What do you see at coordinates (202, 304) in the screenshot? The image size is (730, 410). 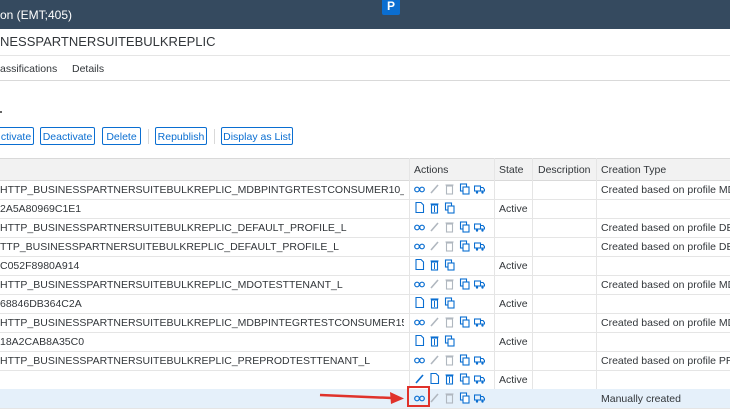 I see `row-name: 68846DB364C2A` at bounding box center [202, 304].